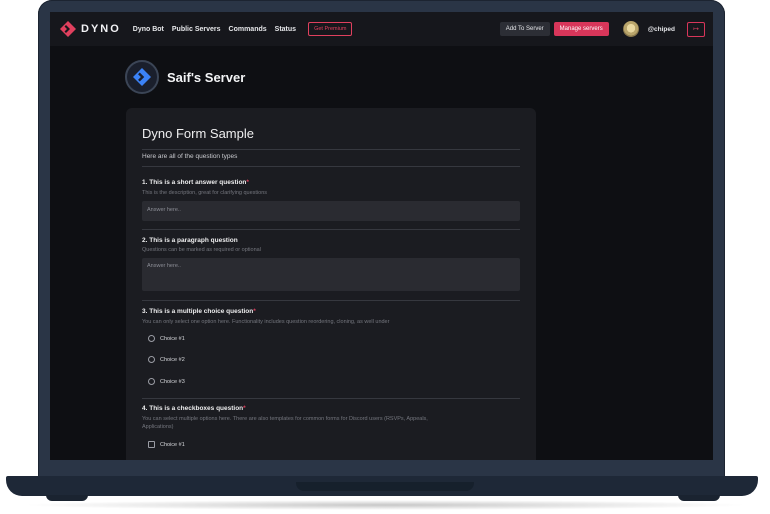 This screenshot has width=770, height=514. I want to click on avatar, so click(630, 29).